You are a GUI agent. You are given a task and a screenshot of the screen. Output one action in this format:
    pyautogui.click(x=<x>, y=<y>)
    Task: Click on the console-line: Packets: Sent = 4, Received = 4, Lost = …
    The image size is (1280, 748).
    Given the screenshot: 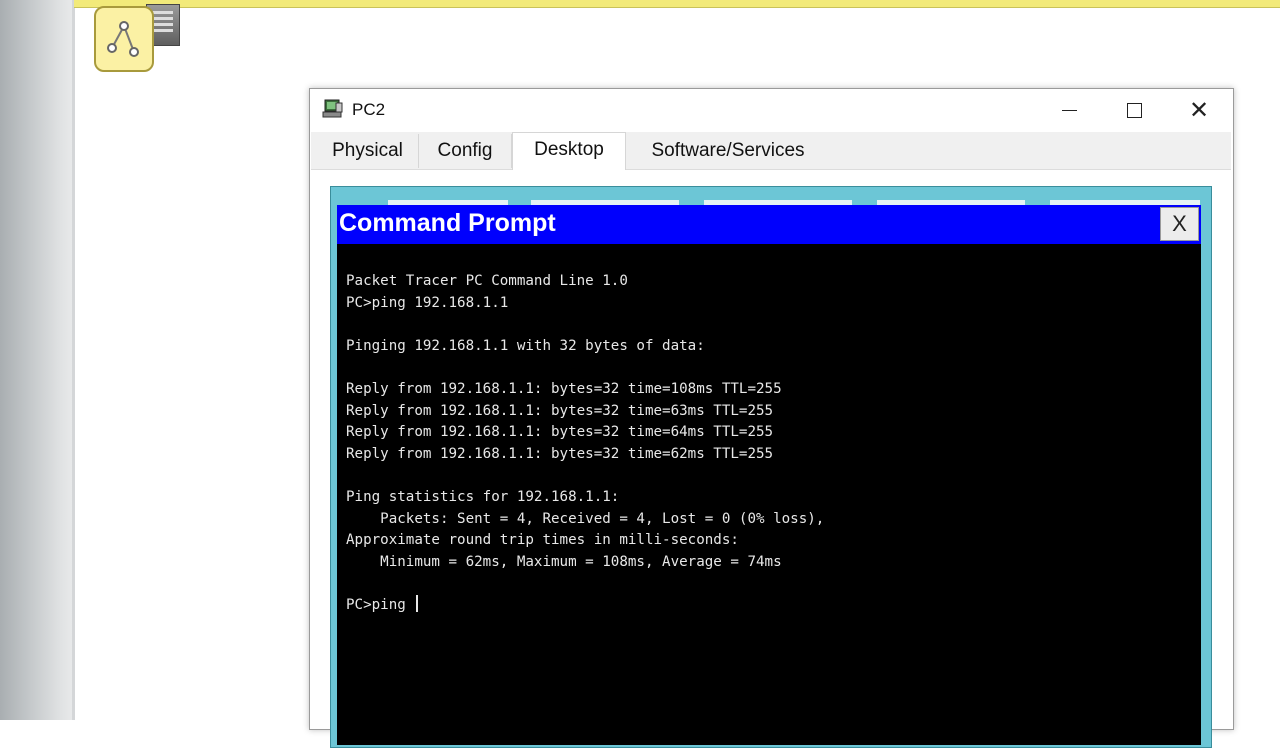 What is the action you would take?
    pyautogui.click(x=585, y=518)
    